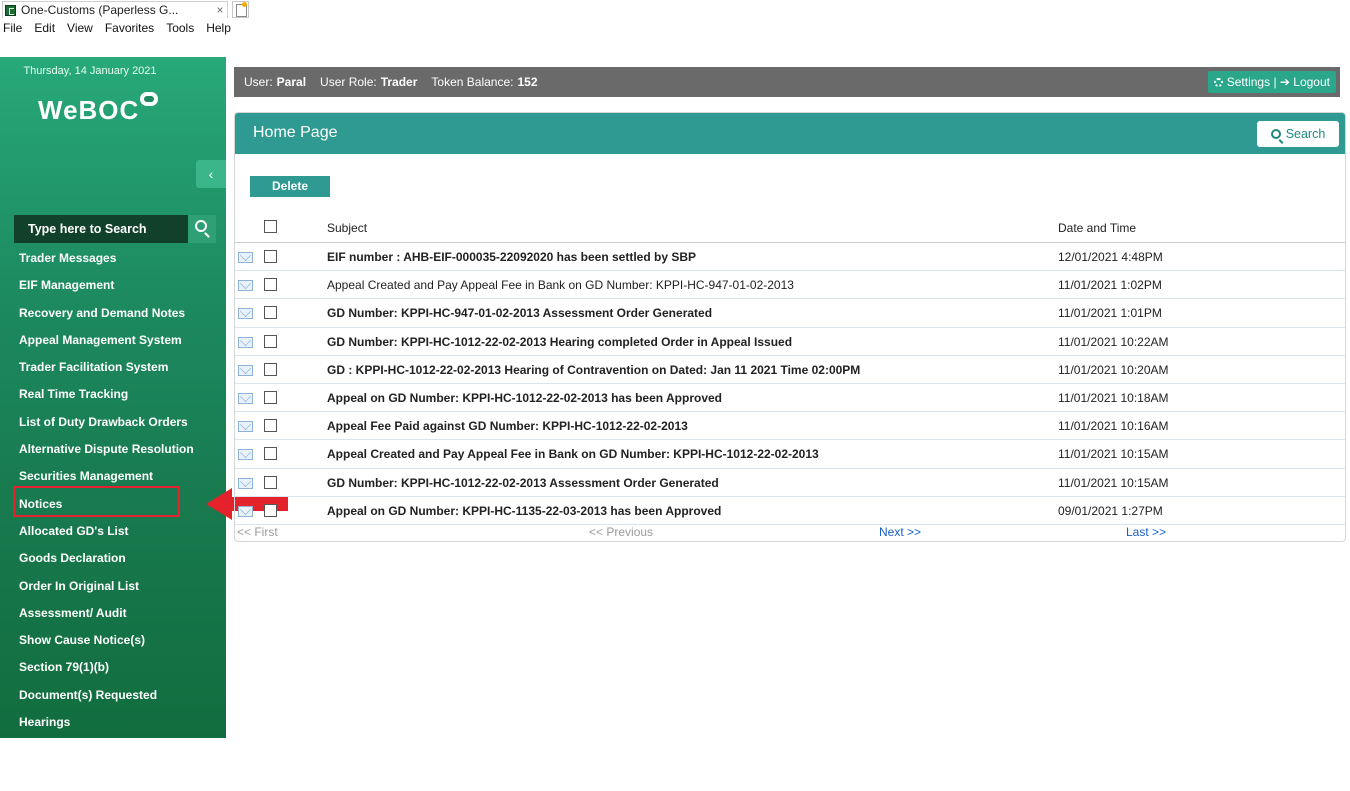  What do you see at coordinates (1305, 134) in the screenshot?
I see `search-button-label: Search` at bounding box center [1305, 134].